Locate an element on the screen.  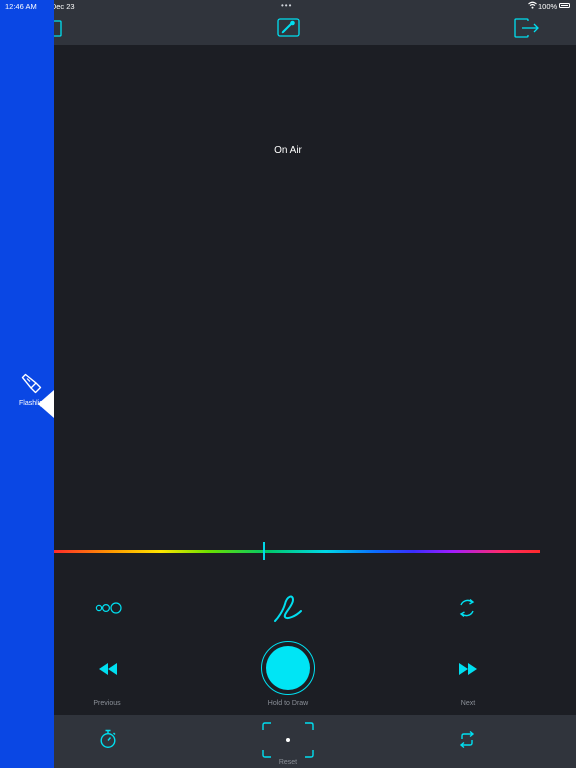
next-label: Next is located at coordinates (468, 703).